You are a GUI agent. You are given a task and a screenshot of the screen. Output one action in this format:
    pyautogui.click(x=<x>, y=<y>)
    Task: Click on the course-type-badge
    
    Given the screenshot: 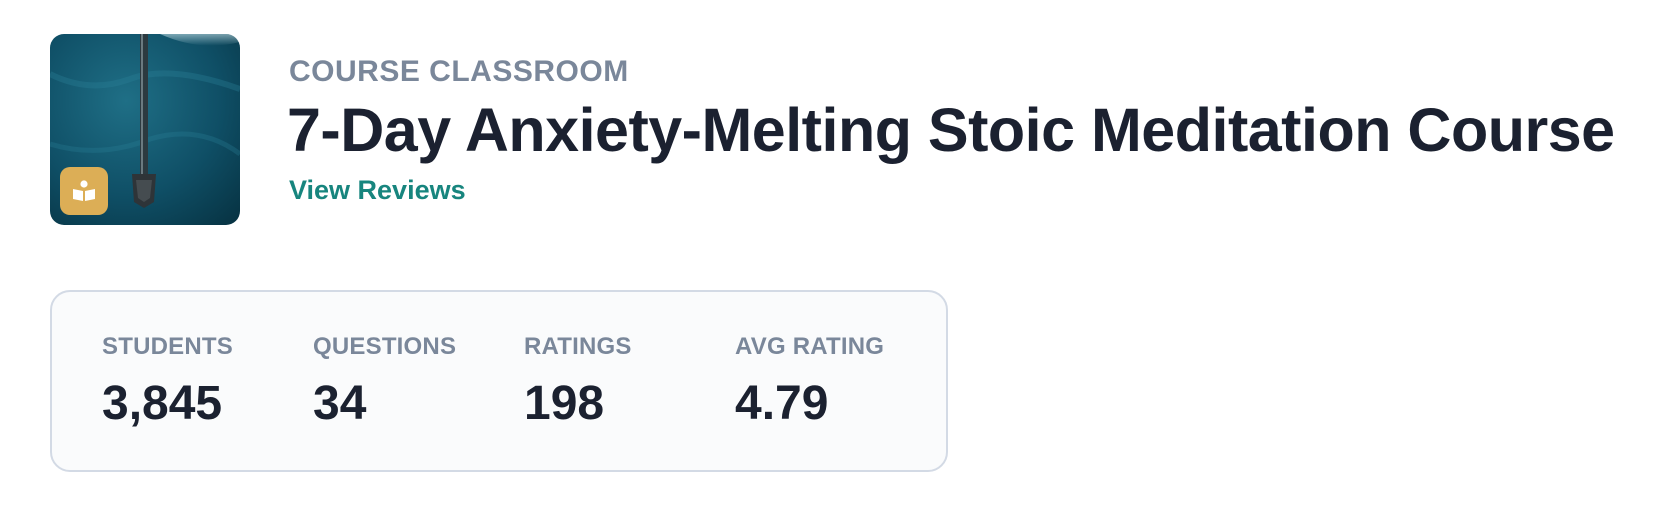 What is the action you would take?
    pyautogui.click(x=84, y=191)
    